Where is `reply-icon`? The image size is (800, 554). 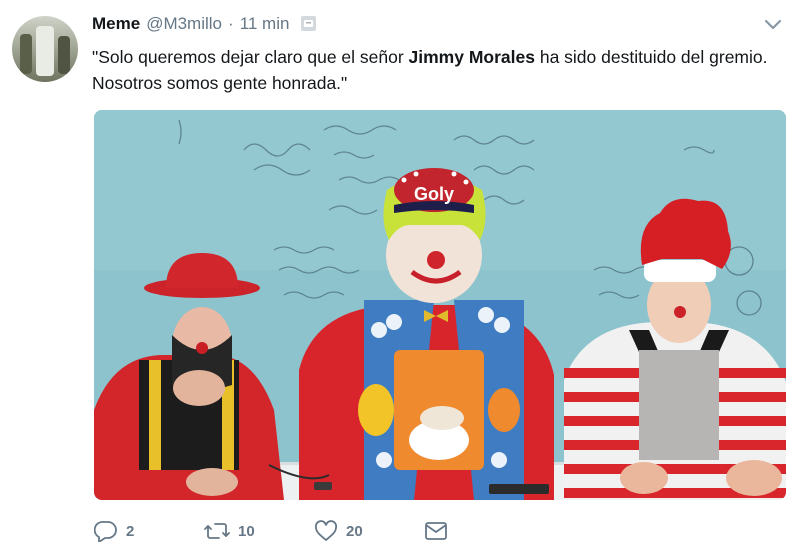
reply-icon is located at coordinates (106, 531).